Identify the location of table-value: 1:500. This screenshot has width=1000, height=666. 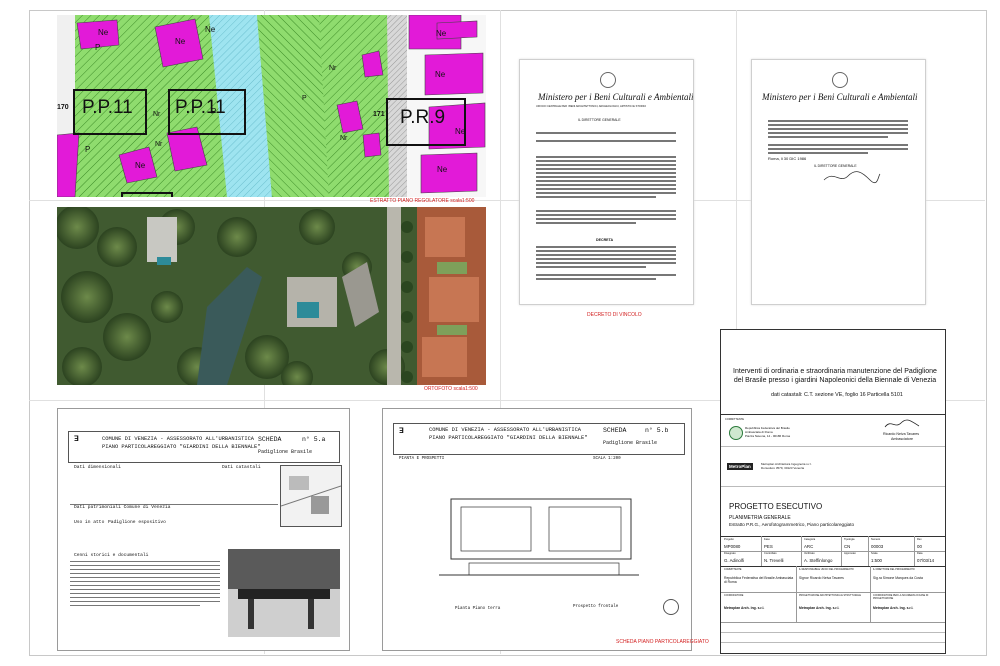
(876, 560).